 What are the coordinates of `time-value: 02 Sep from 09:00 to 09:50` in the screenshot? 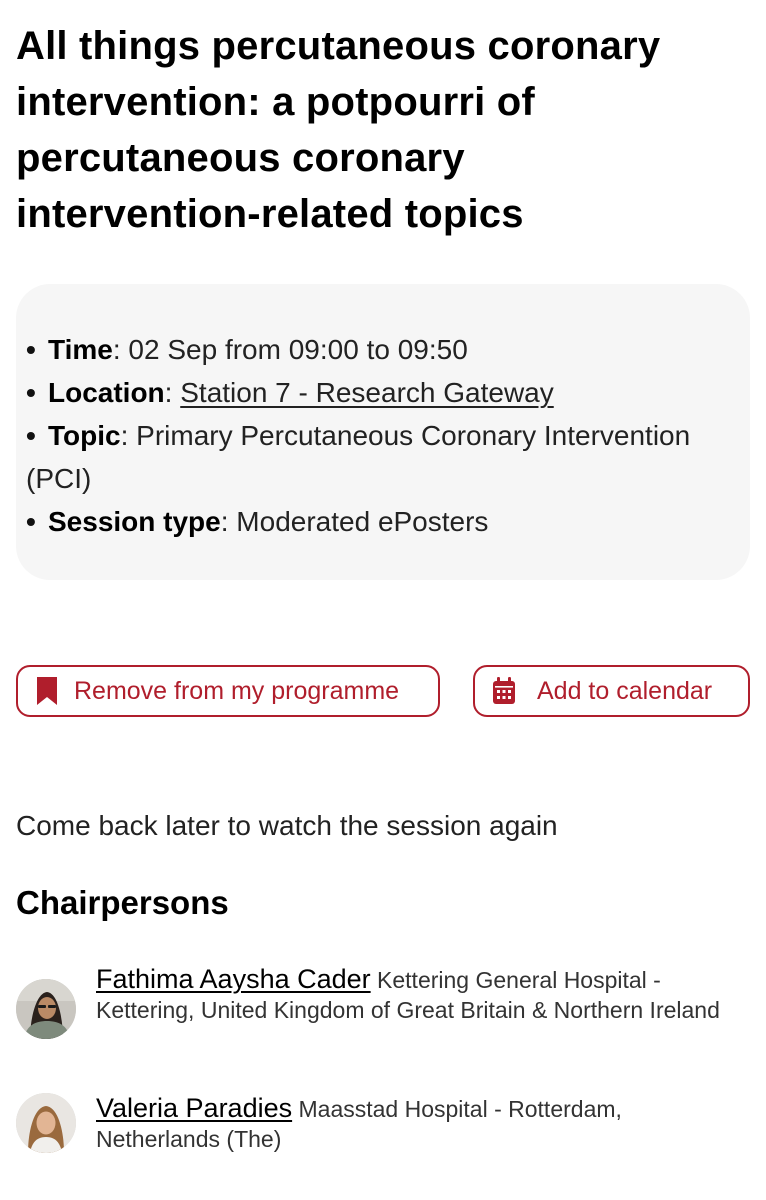 It's located at (298, 349).